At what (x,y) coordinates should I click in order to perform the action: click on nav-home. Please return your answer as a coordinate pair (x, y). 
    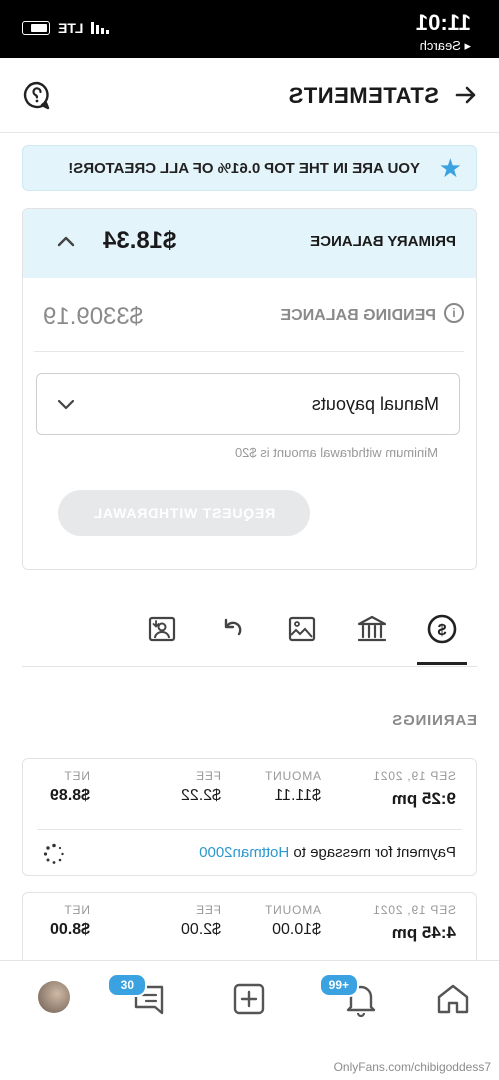
    Looking at the image, I should click on (453, 999).